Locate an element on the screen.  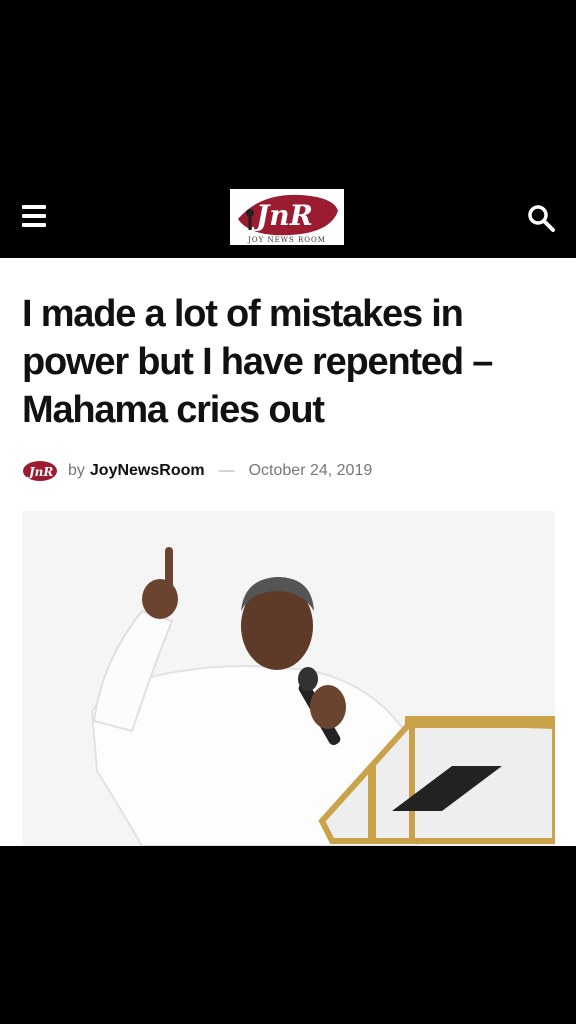
publish-date: October 24, 2019 is located at coordinates (310, 470).